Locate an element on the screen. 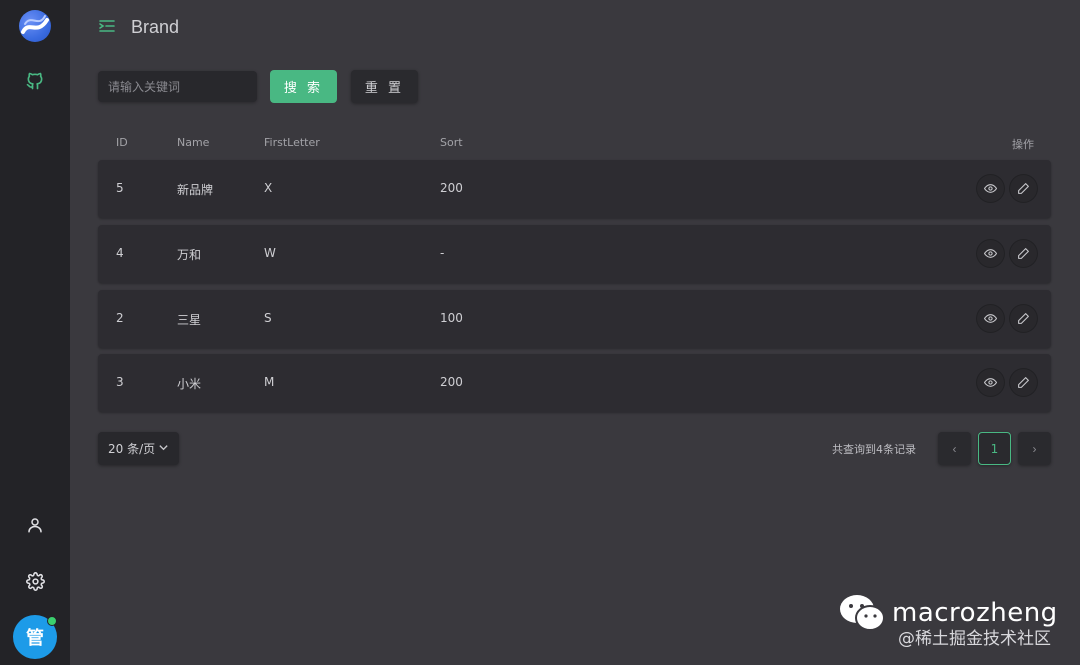 The height and width of the screenshot is (665, 1080). cell-name: 万和 is located at coordinates (189, 255).